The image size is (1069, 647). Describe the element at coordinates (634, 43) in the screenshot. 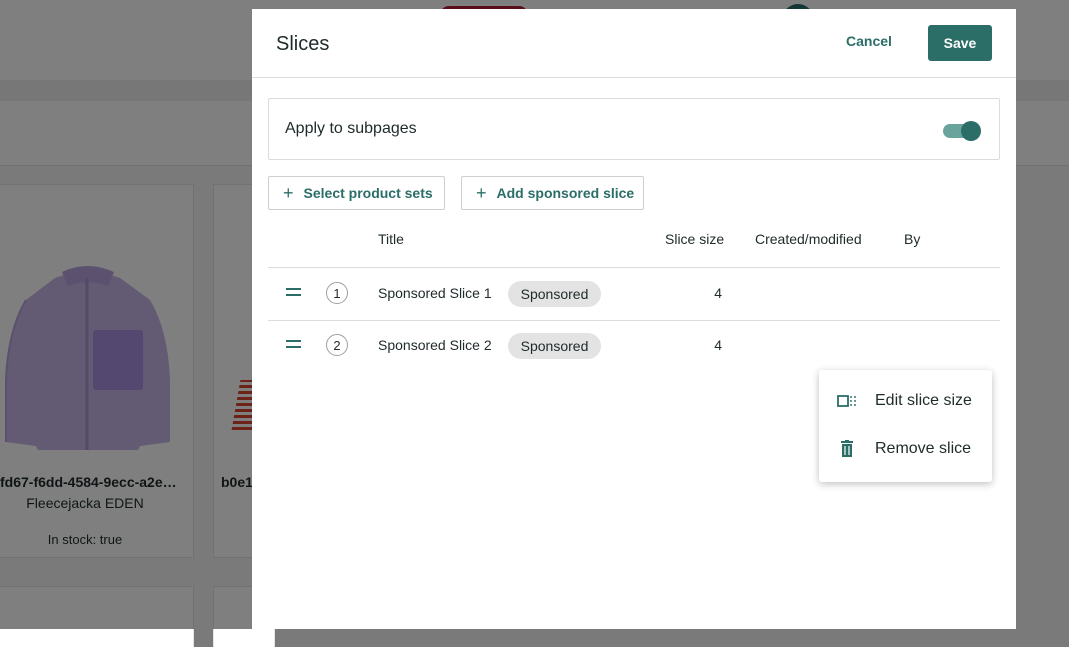

I see `modal-header: Slices Cancel Save` at that location.